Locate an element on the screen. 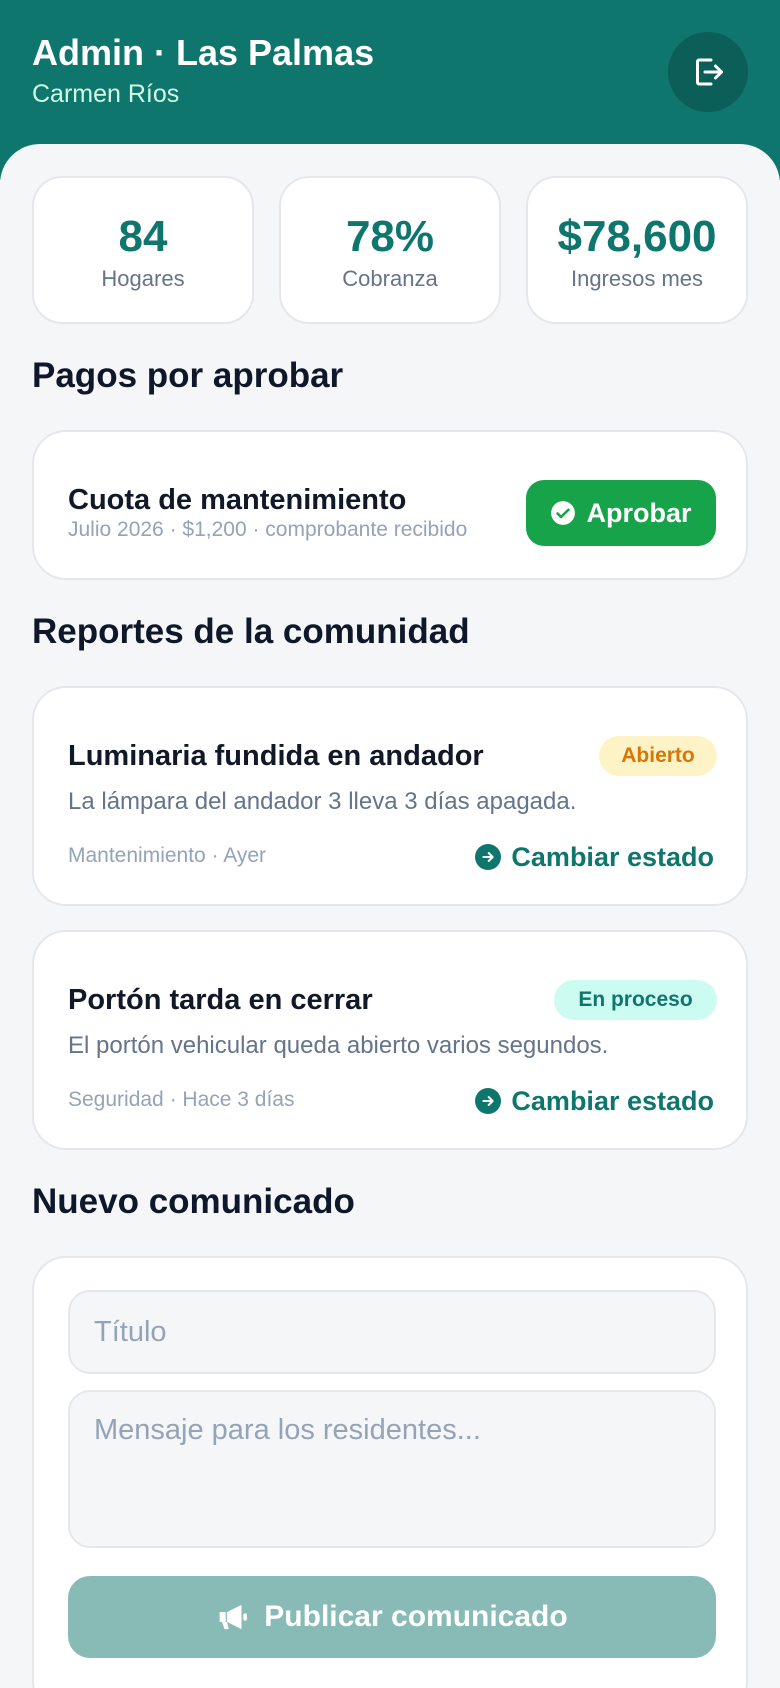 The width and height of the screenshot is (780, 1688). publish-button: Publicar comunicado is located at coordinates (392, 1617).